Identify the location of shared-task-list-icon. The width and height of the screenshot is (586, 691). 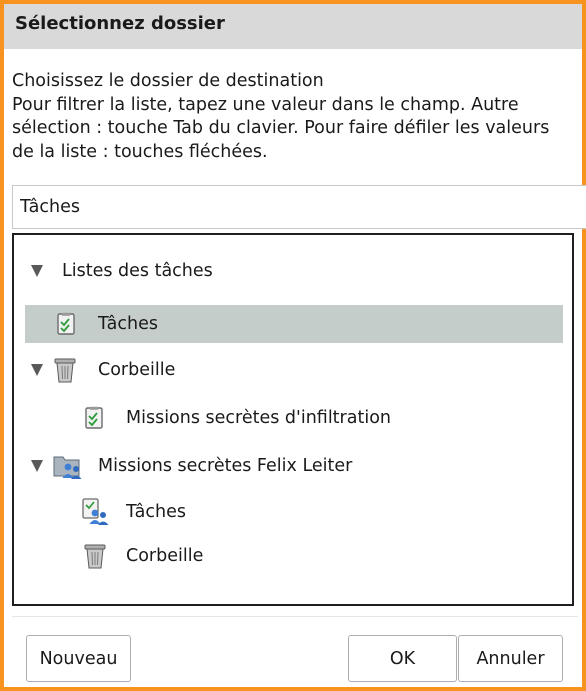
(96, 514).